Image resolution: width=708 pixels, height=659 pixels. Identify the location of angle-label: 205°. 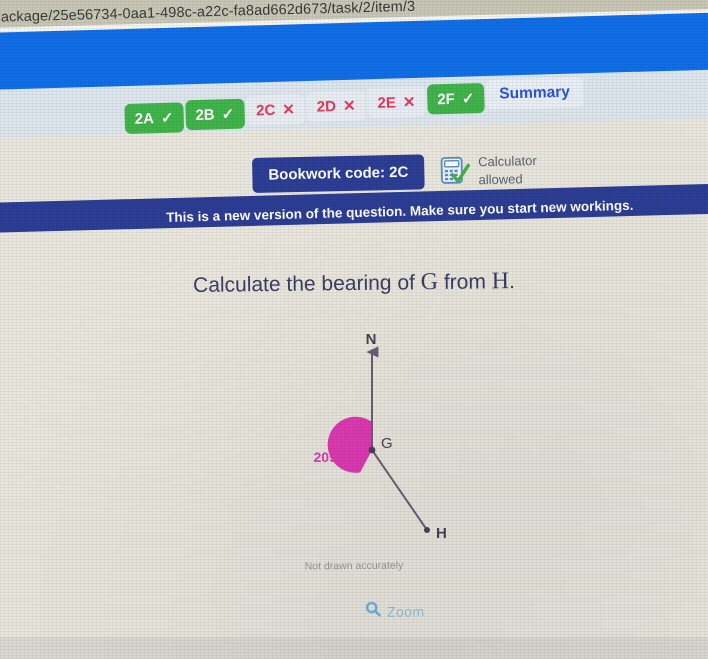
(328, 457).